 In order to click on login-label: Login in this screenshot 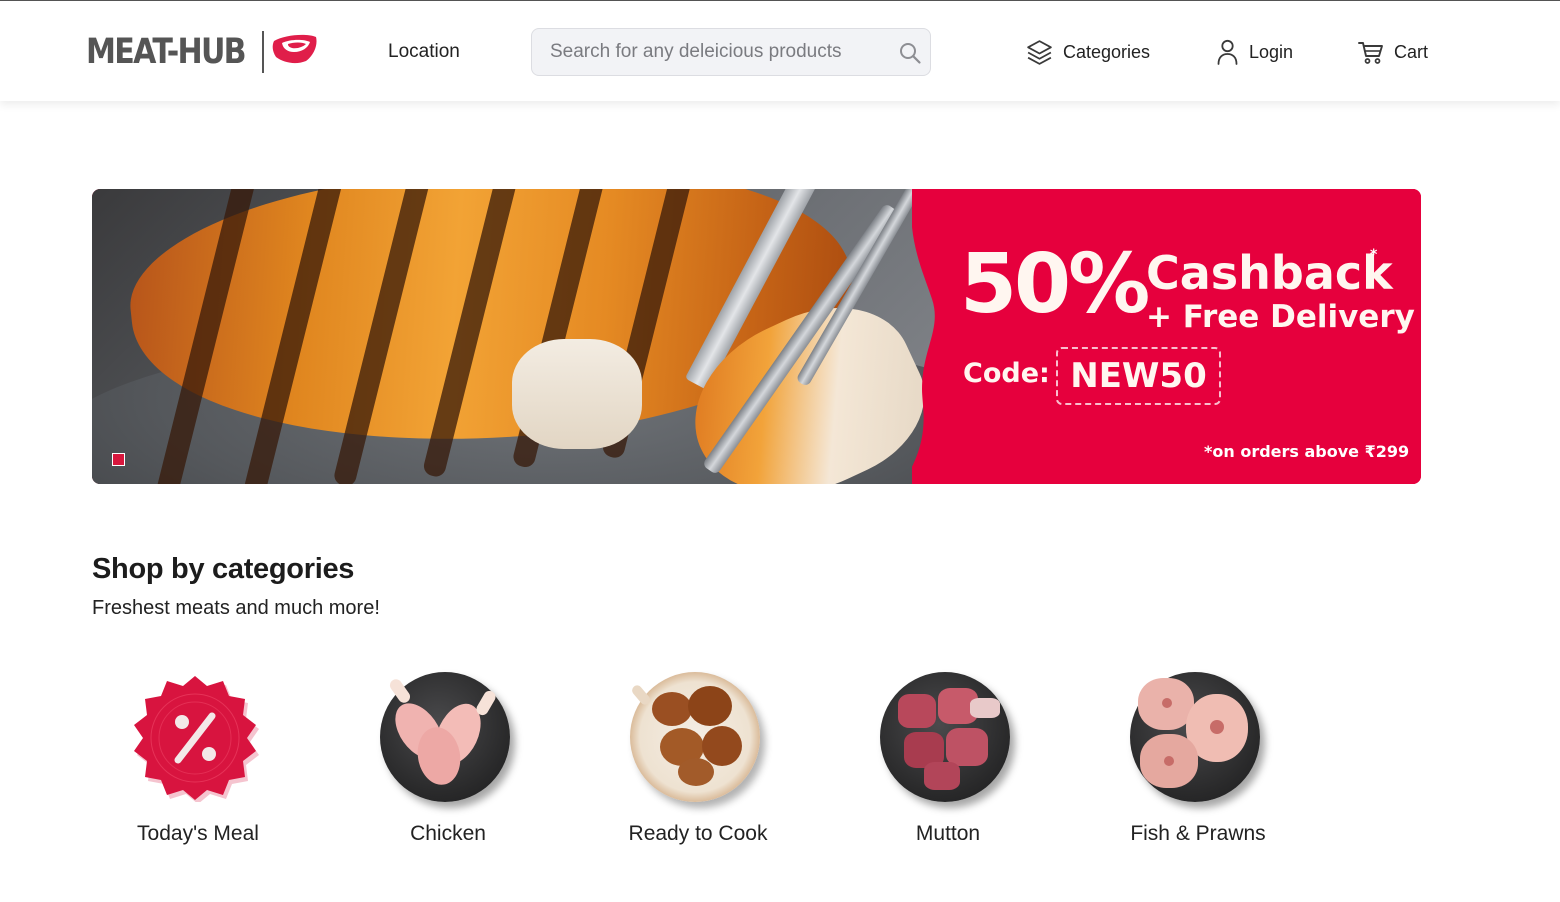, I will do `click(1271, 51)`.